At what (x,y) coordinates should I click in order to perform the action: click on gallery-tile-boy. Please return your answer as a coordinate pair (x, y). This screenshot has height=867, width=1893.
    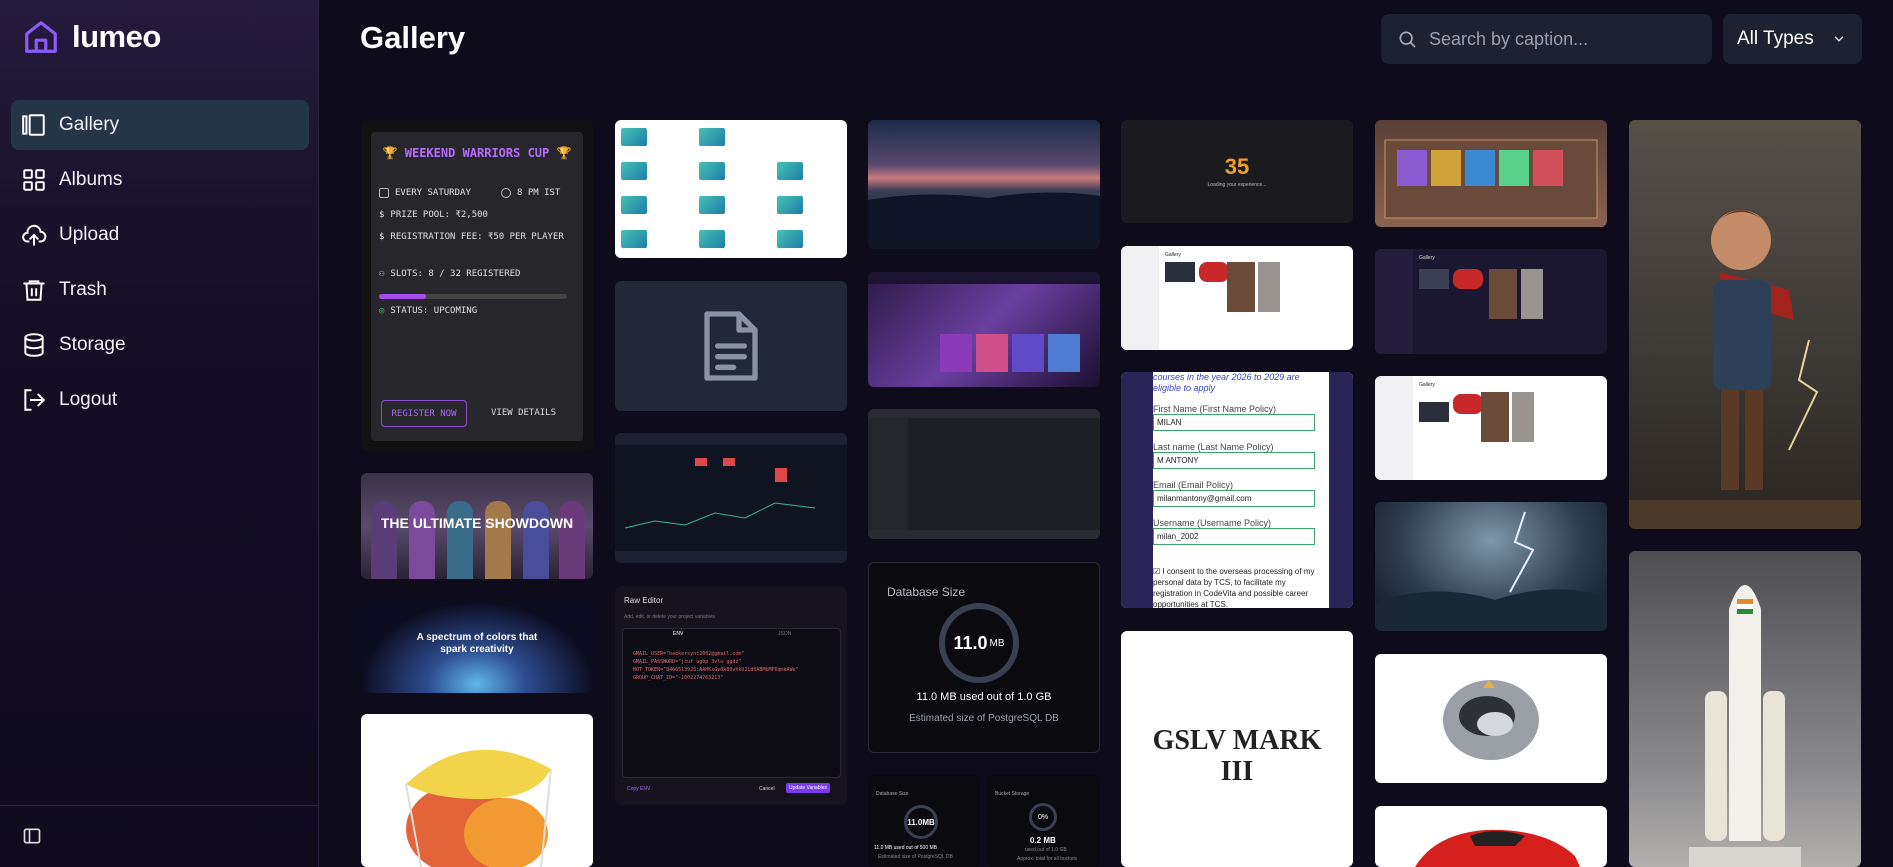
    Looking at the image, I should click on (1745, 324).